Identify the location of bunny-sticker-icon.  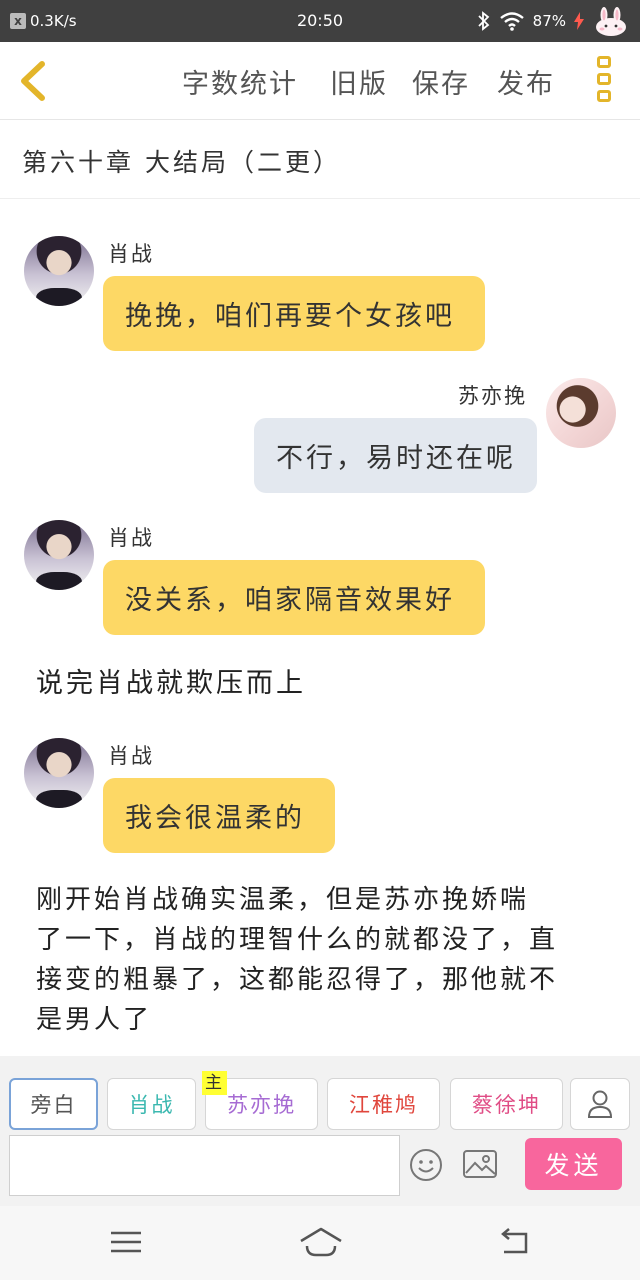
(611, 21).